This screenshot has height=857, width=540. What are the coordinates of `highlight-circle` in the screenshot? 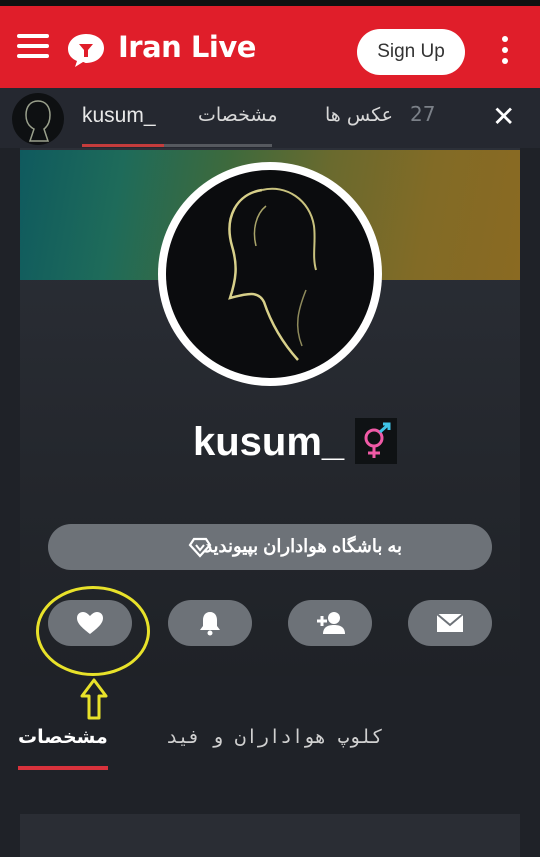 It's located at (93, 631).